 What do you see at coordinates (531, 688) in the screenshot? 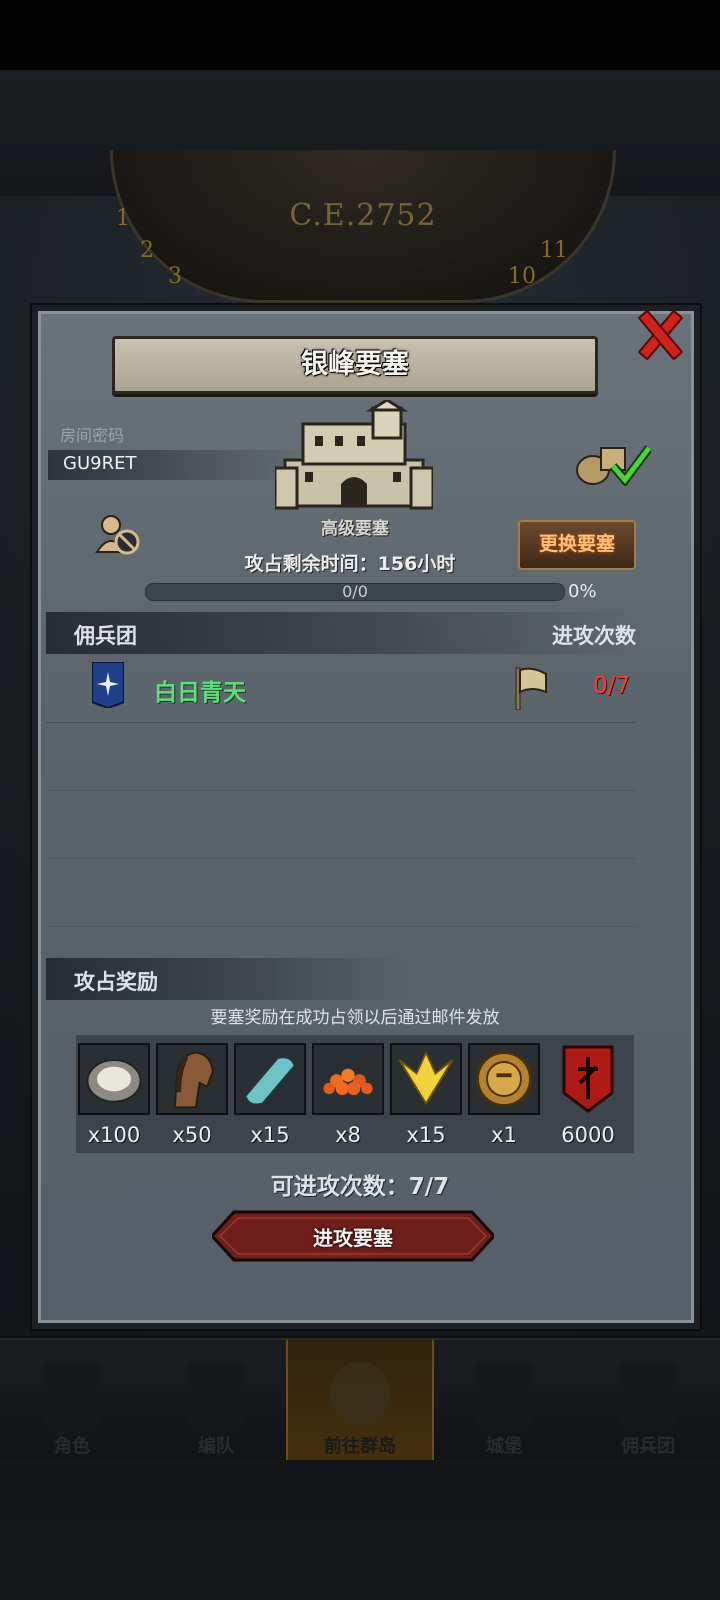
I see `flag-icon` at bounding box center [531, 688].